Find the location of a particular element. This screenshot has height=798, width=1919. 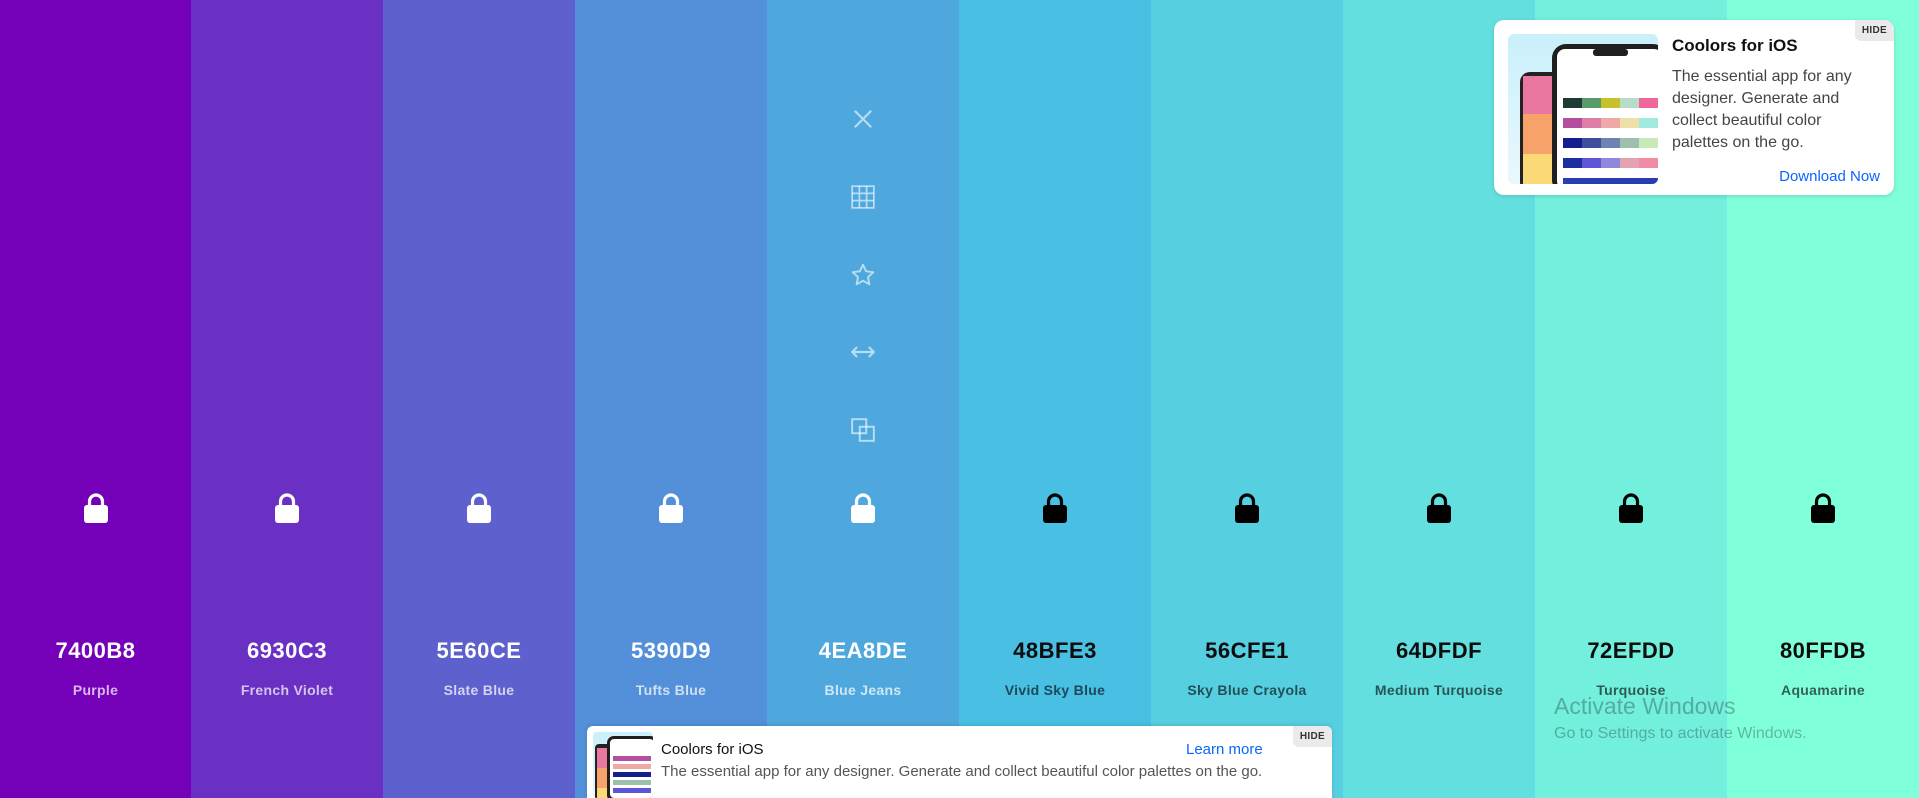

hex-code: 80FFDB is located at coordinates (1823, 651).